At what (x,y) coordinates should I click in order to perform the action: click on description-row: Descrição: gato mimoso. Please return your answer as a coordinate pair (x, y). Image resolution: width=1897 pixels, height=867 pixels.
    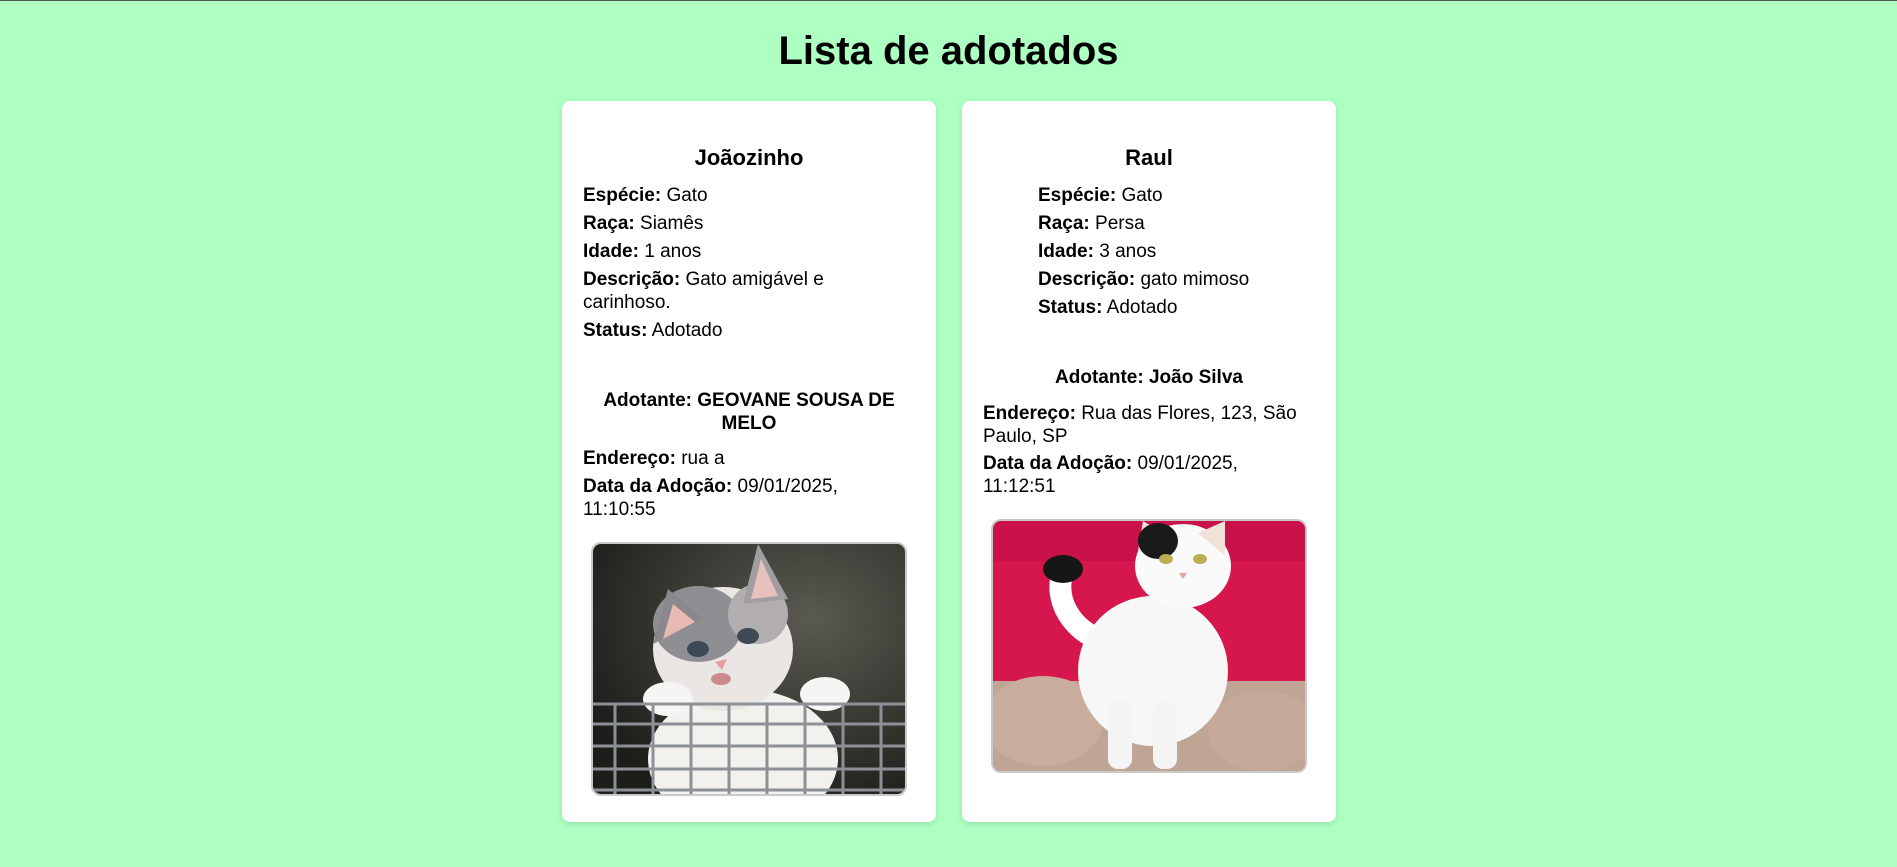
    Looking at the image, I should click on (1143, 279).